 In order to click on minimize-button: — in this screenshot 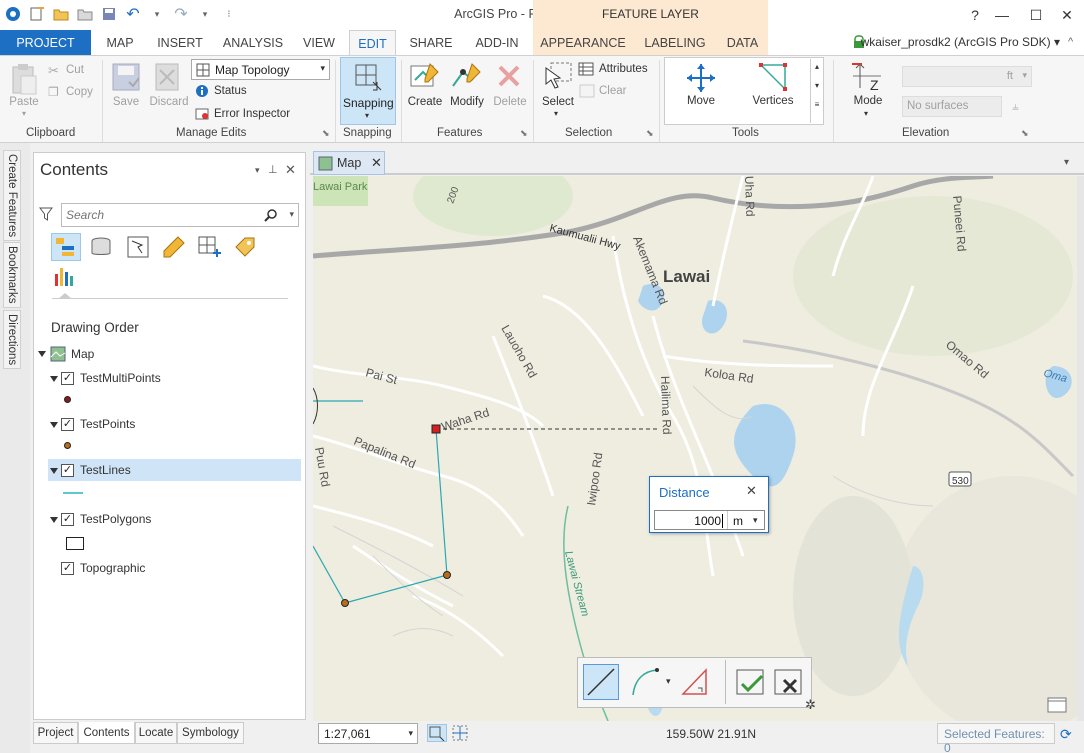, I will do `click(1002, 15)`.